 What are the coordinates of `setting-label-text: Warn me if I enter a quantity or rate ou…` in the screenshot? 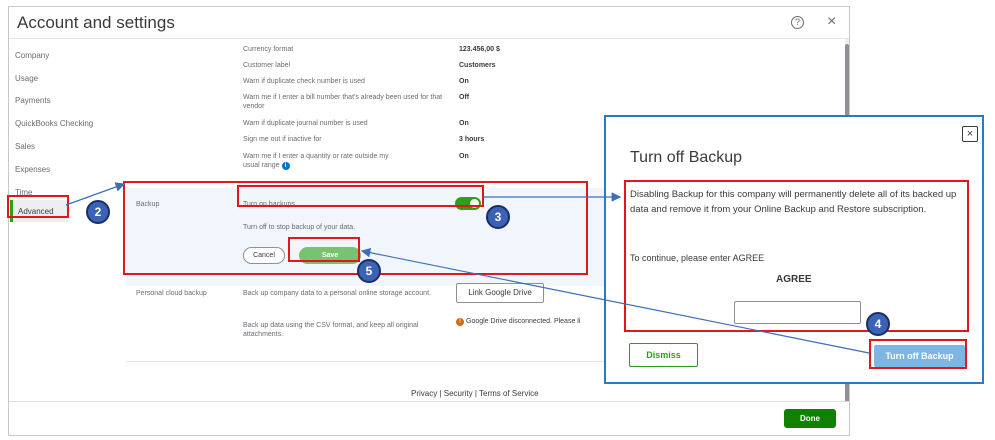 It's located at (316, 161).